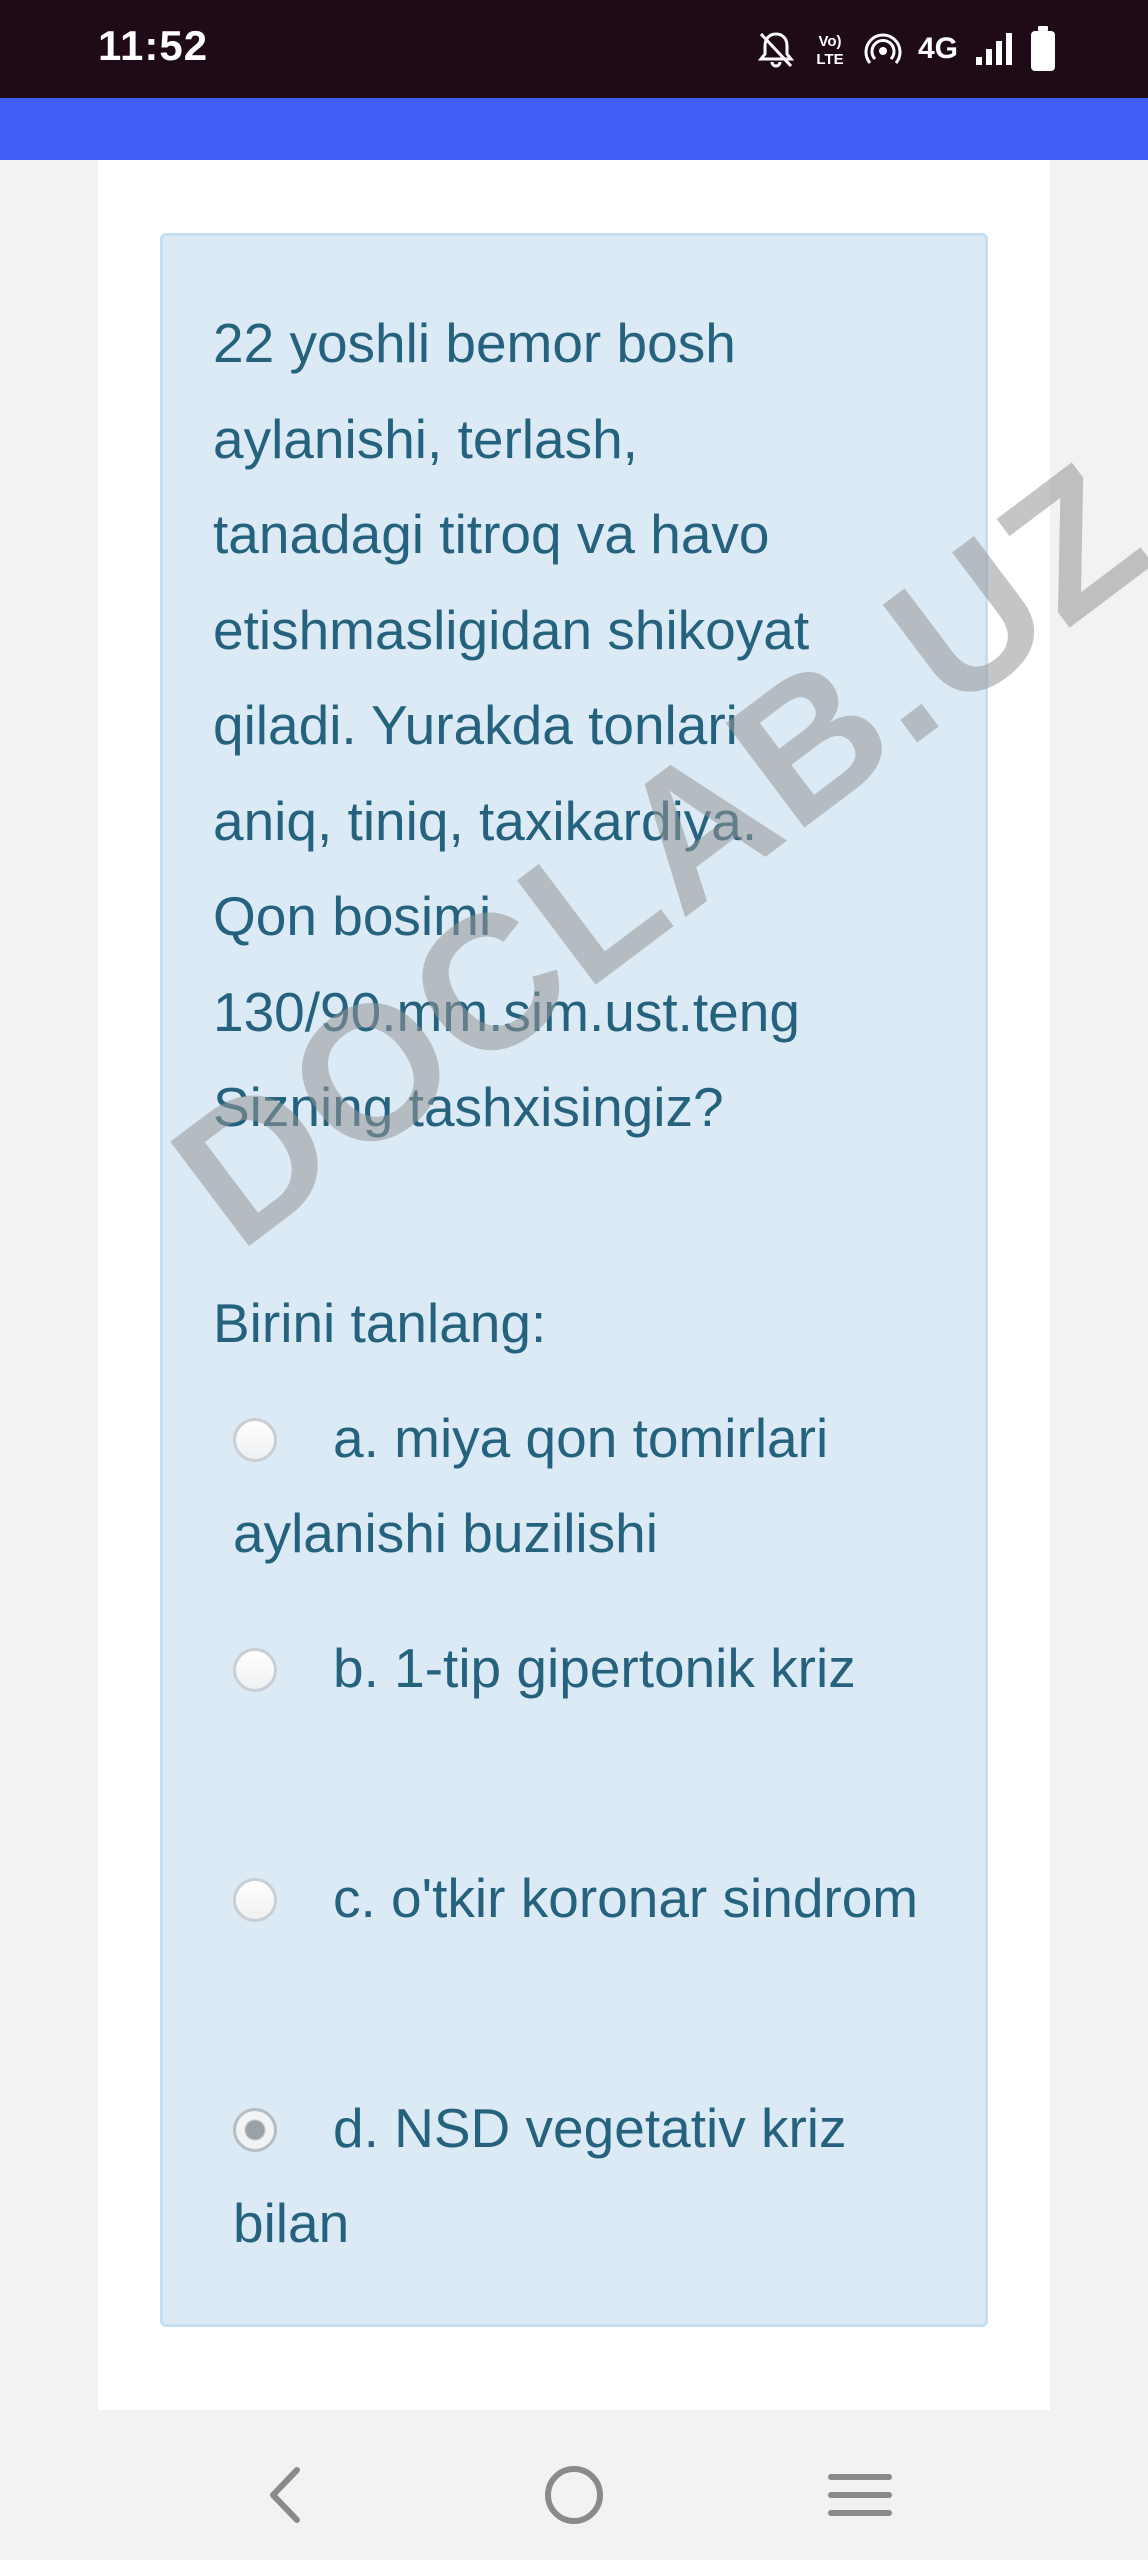 This screenshot has height=2560, width=1148. I want to click on menu-icon, so click(860, 2495).